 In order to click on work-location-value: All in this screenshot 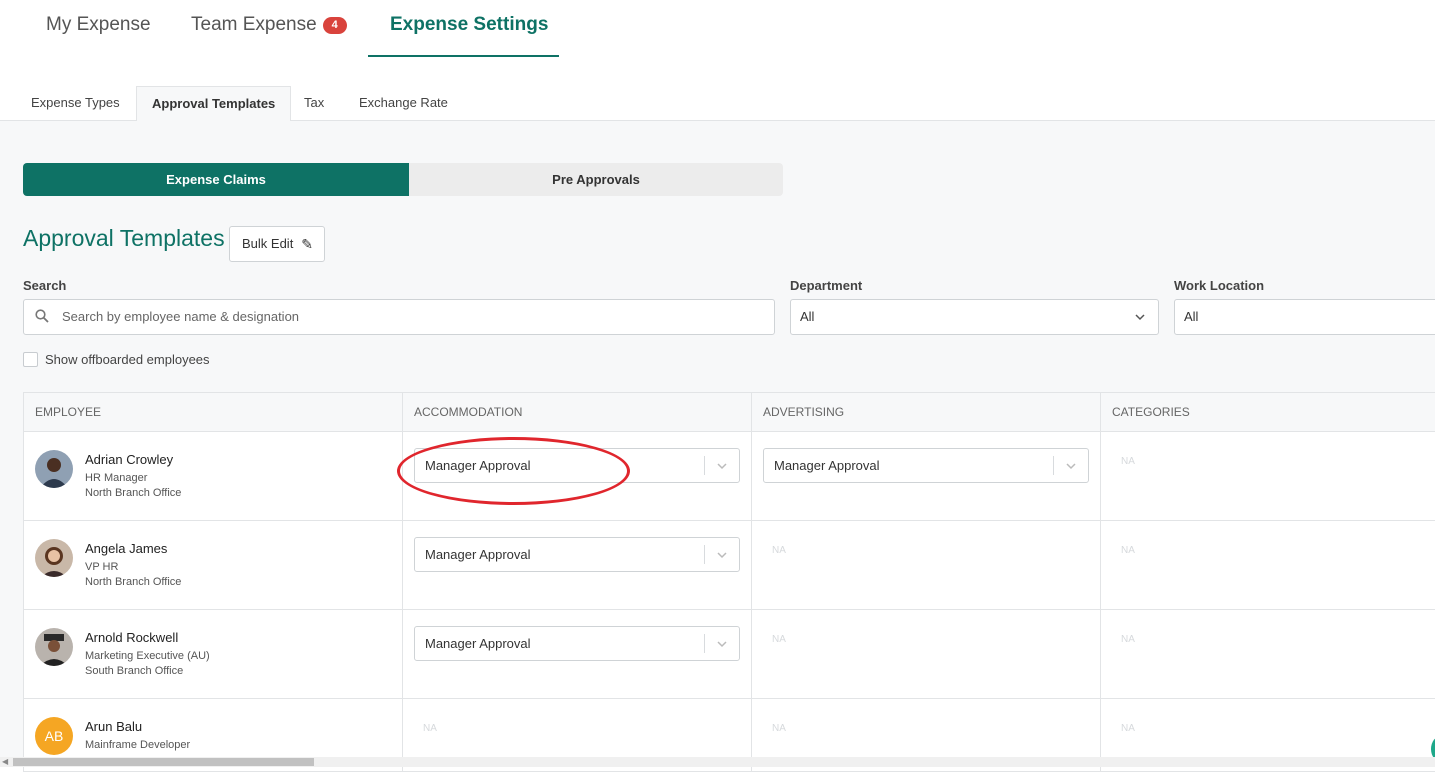, I will do `click(1191, 316)`.